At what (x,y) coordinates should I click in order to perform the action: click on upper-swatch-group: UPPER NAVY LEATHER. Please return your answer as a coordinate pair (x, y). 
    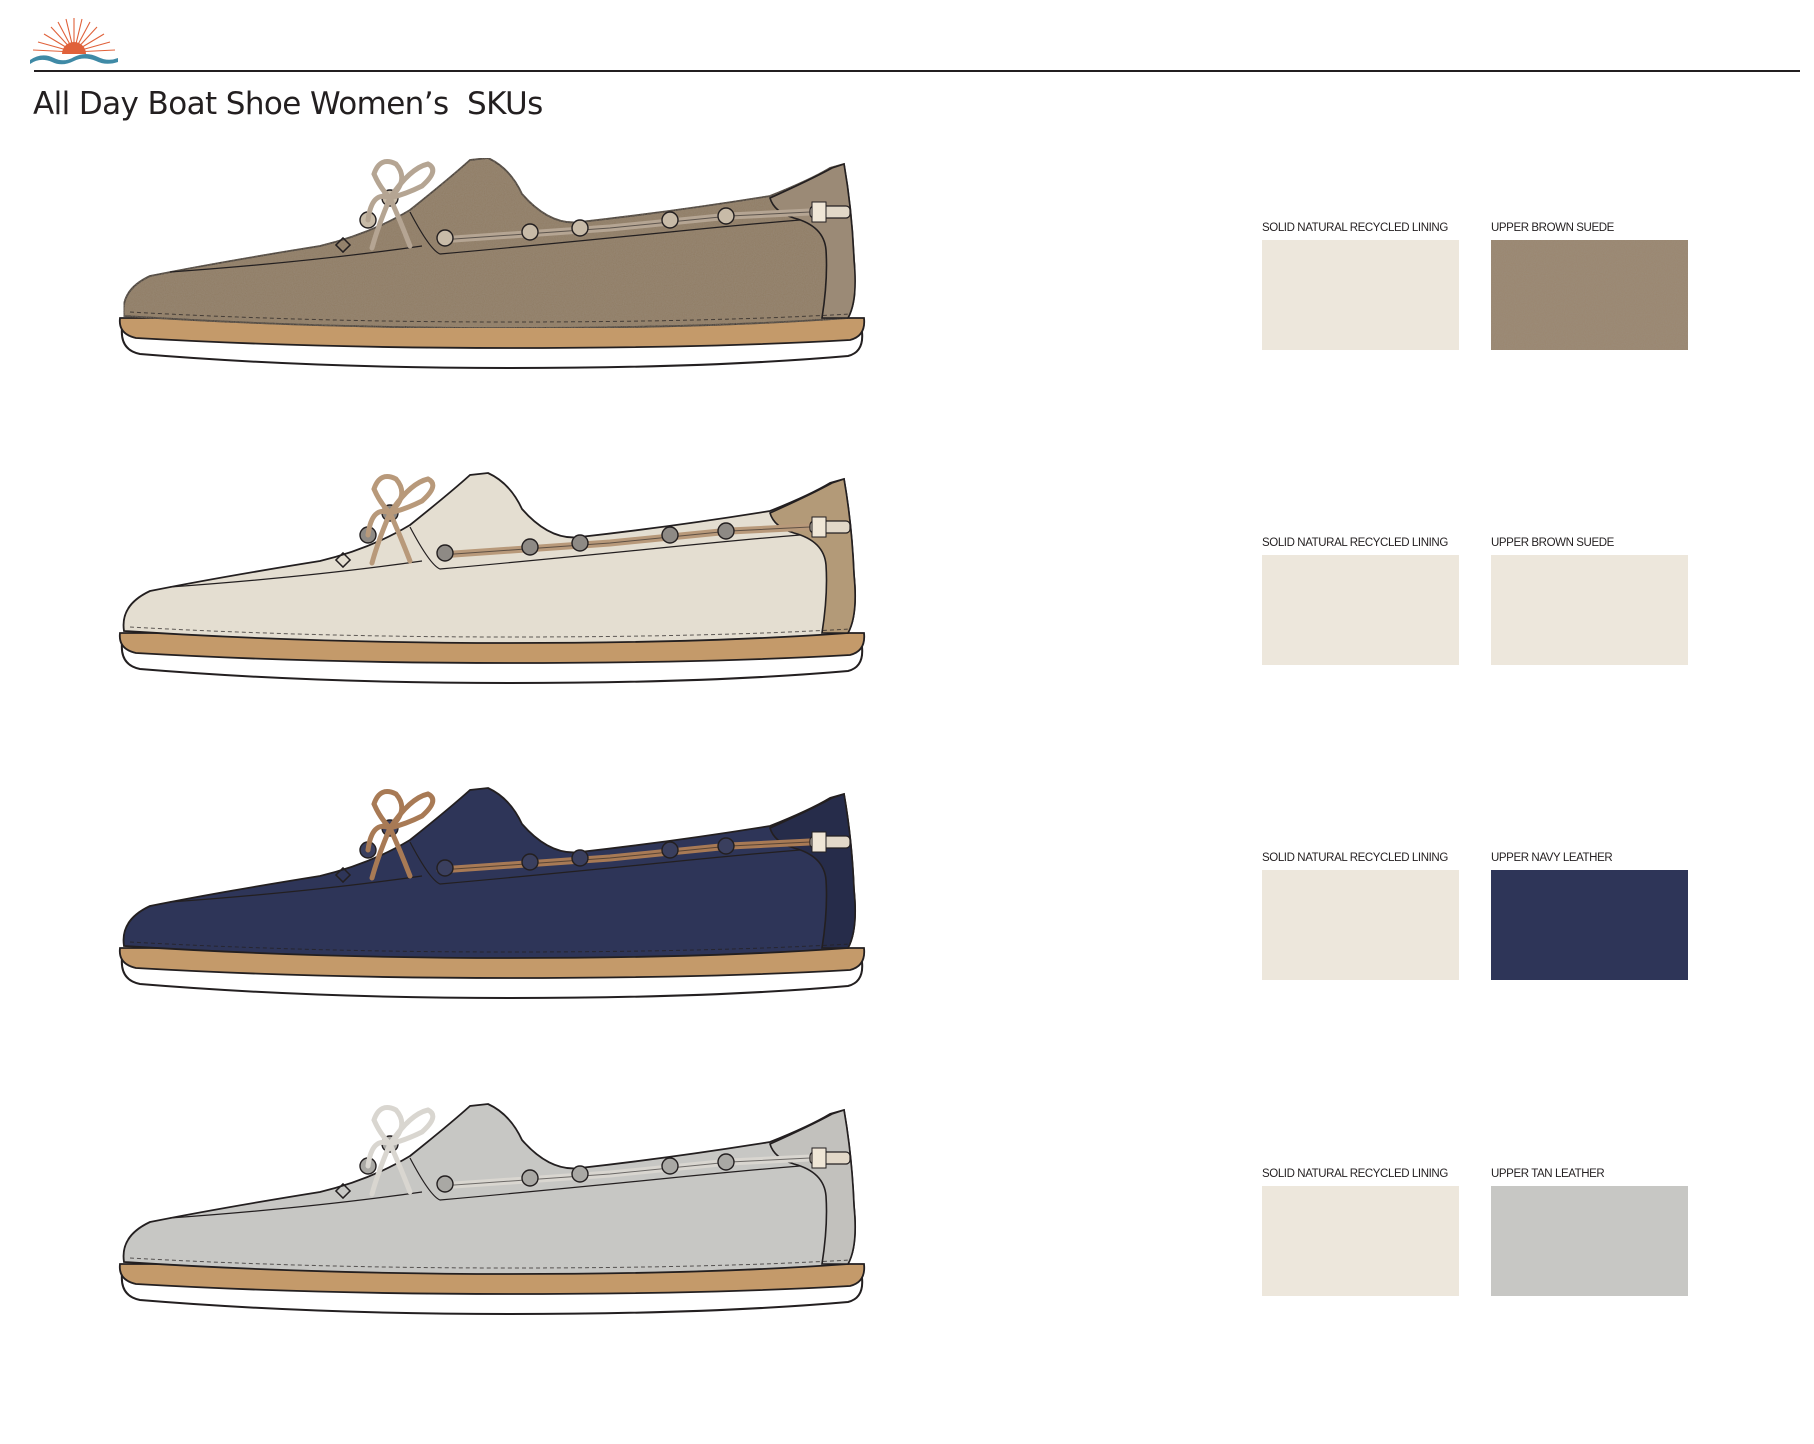
    Looking at the image, I should click on (1589, 915).